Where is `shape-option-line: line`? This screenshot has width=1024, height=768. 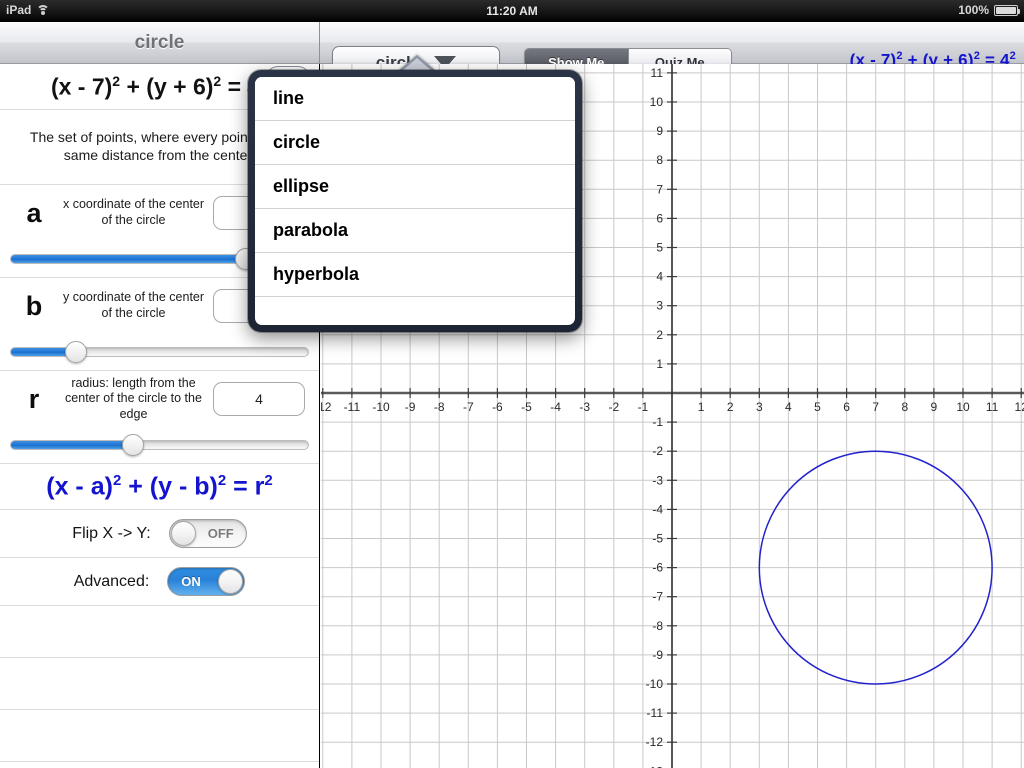
shape-option-line: line is located at coordinates (415, 99).